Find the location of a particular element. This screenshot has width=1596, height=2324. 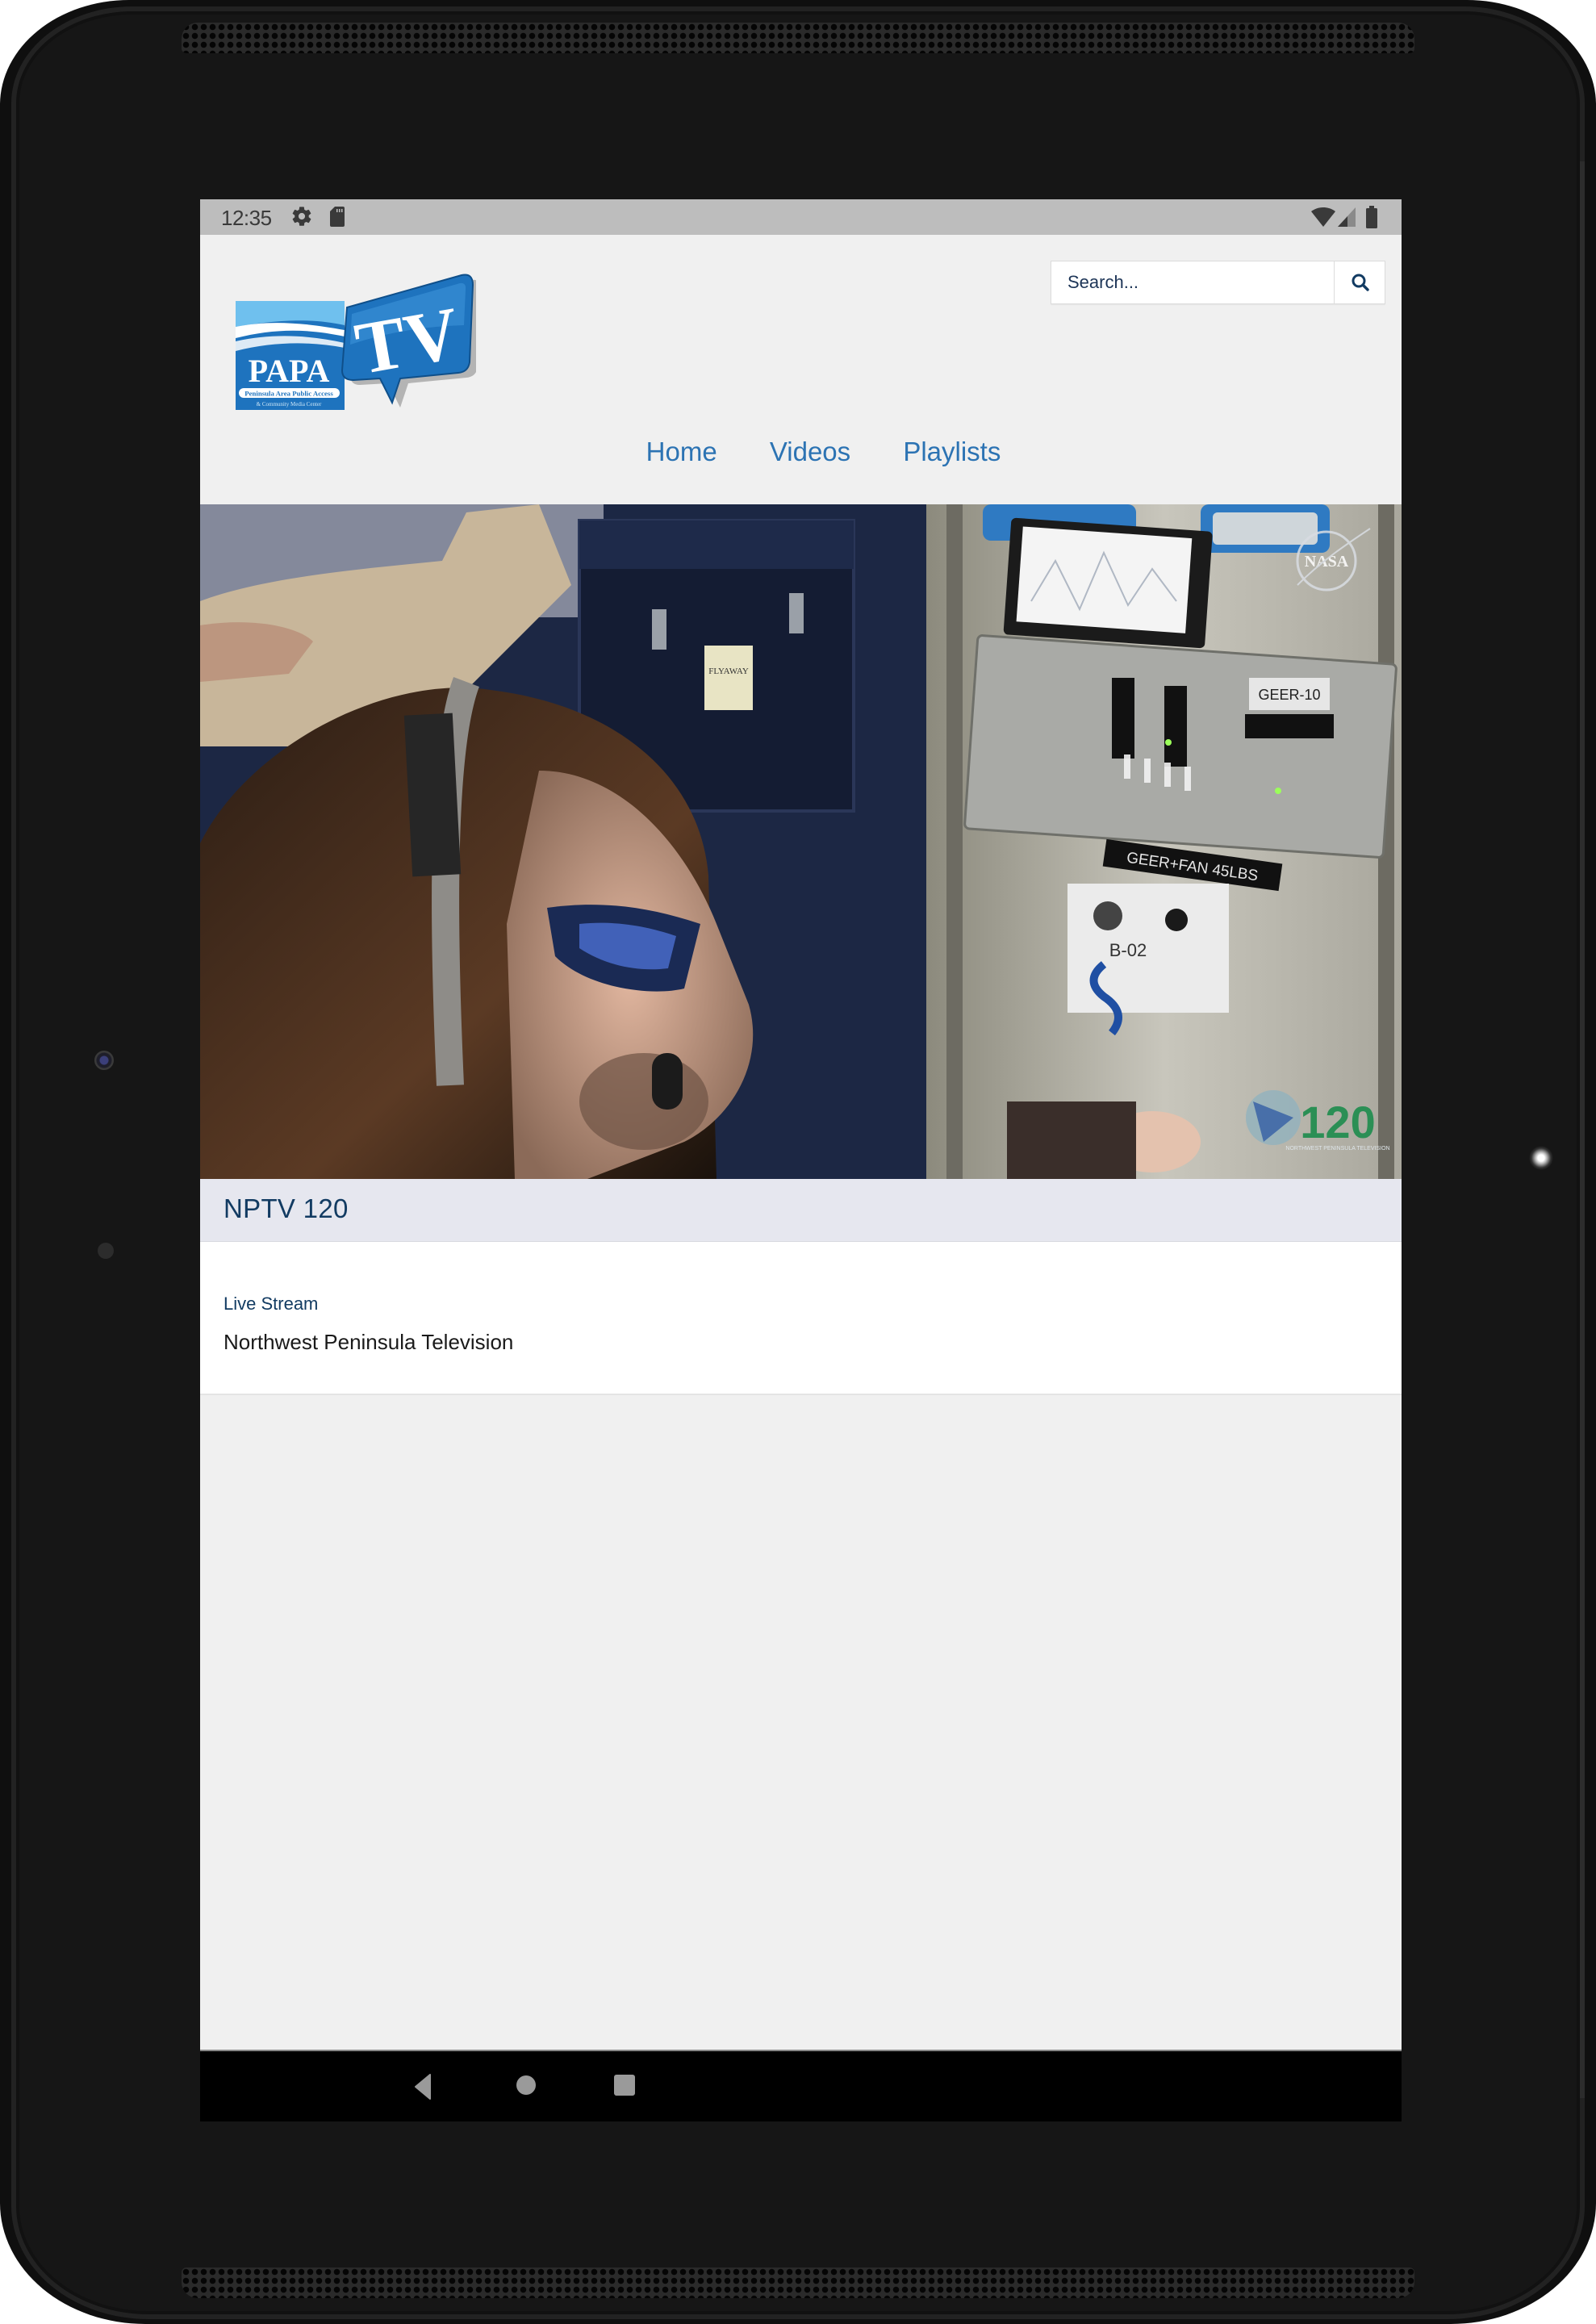

search-button is located at coordinates (1359, 282).